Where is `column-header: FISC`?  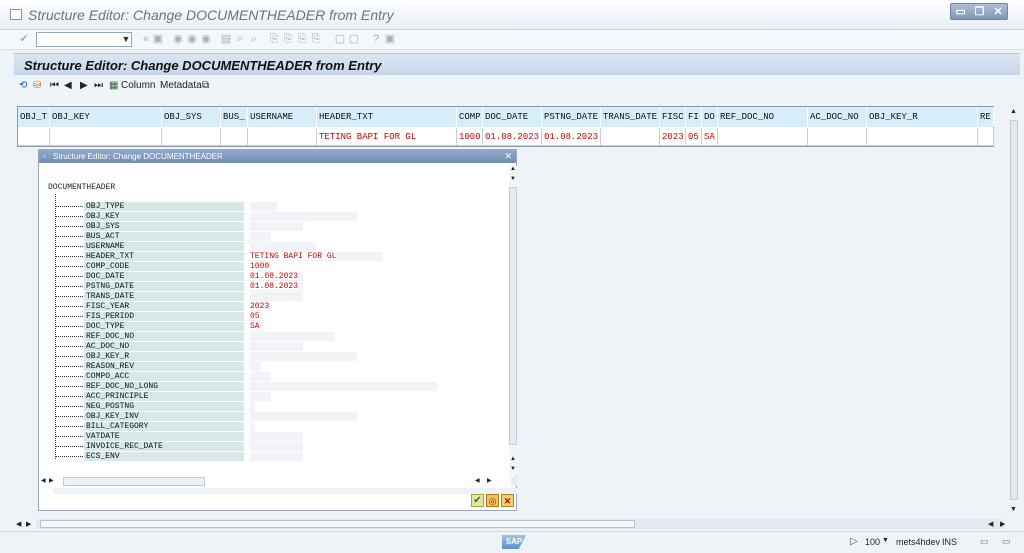 column-header: FISC is located at coordinates (673, 117).